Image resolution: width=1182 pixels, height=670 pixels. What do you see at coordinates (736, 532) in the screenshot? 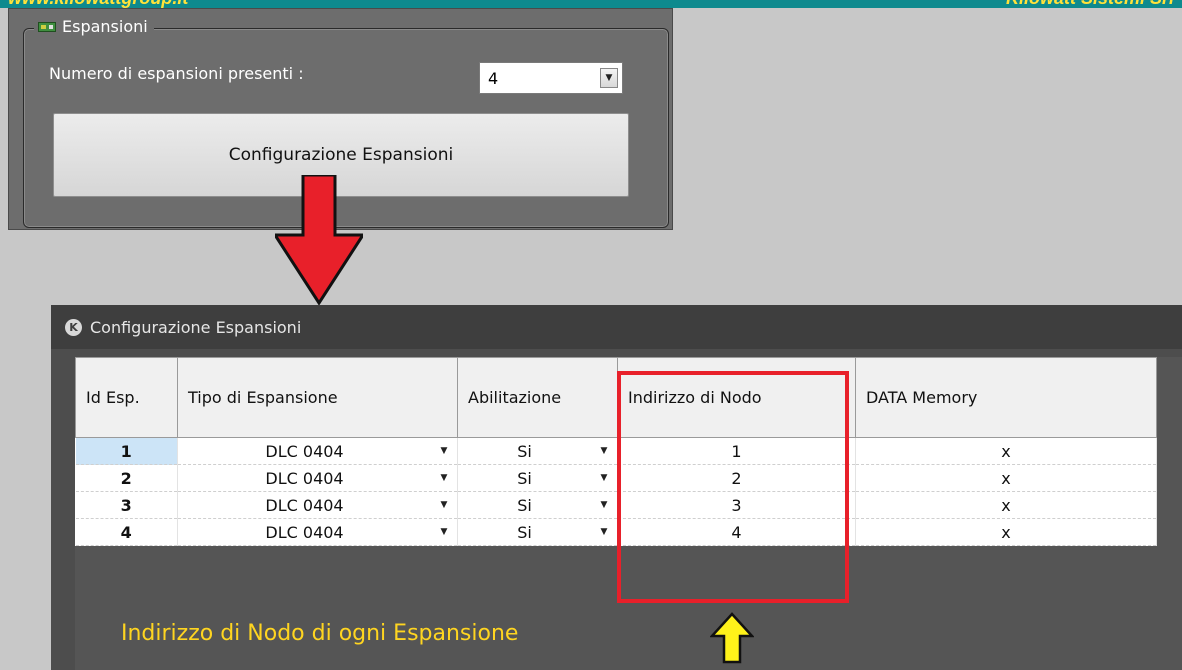
I see `cell-node-address: 4` at bounding box center [736, 532].